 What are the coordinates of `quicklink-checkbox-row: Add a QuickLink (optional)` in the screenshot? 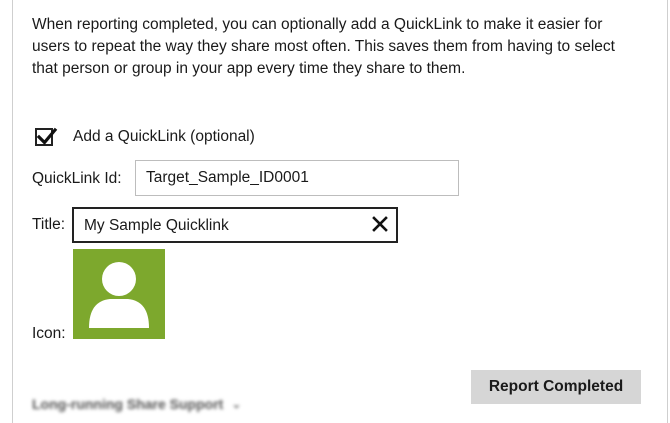 It's located at (145, 136).